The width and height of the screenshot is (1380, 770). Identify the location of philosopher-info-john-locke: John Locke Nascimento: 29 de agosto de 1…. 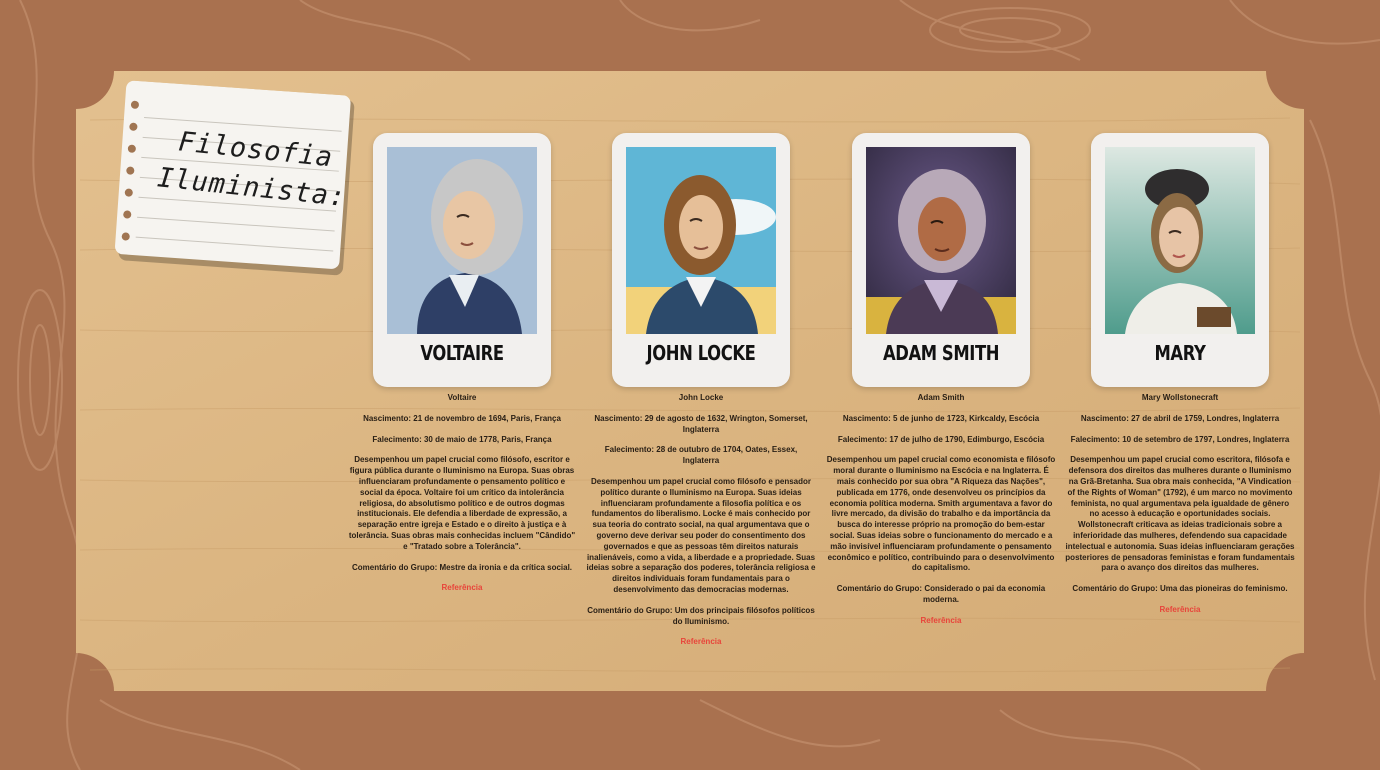
(701, 525).